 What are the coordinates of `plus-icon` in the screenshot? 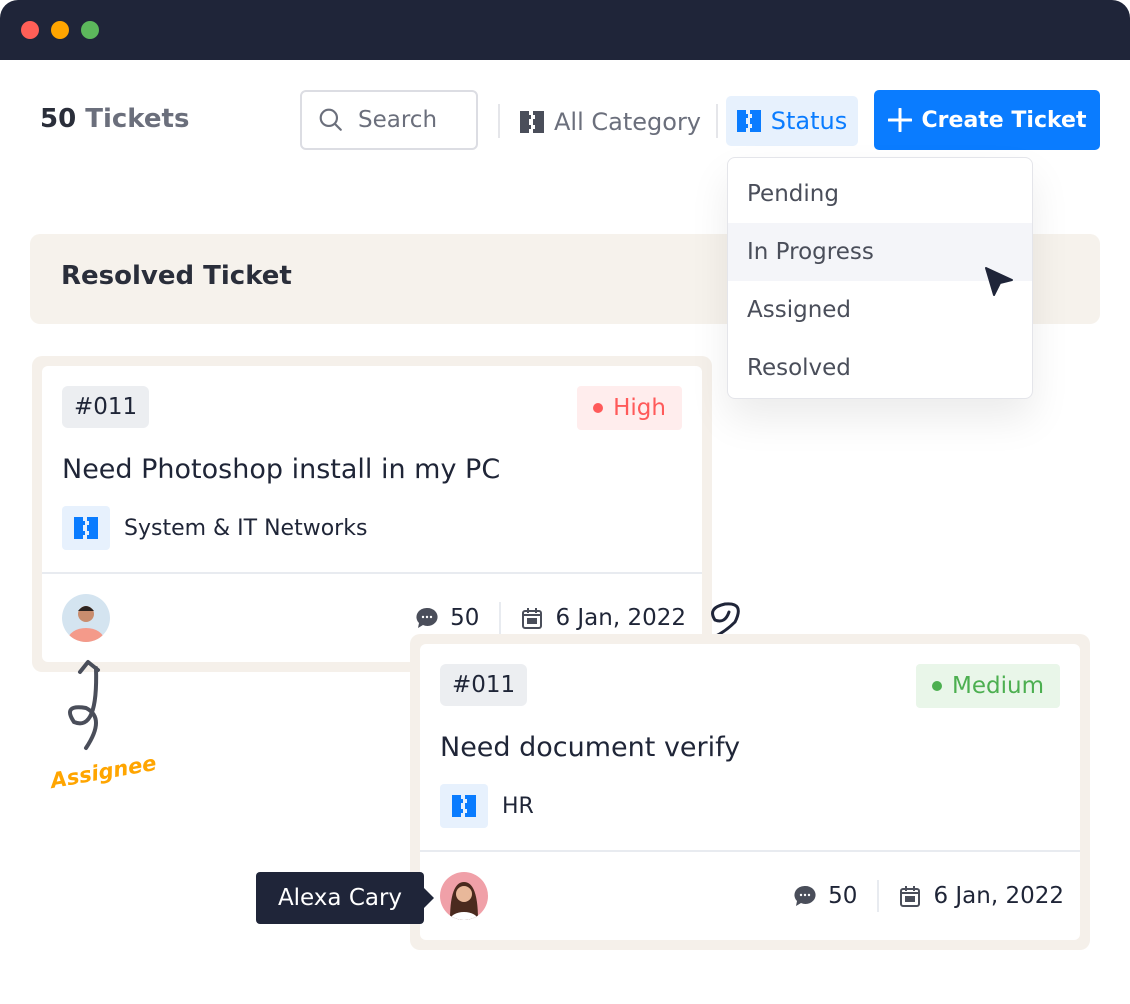 It's located at (899, 120).